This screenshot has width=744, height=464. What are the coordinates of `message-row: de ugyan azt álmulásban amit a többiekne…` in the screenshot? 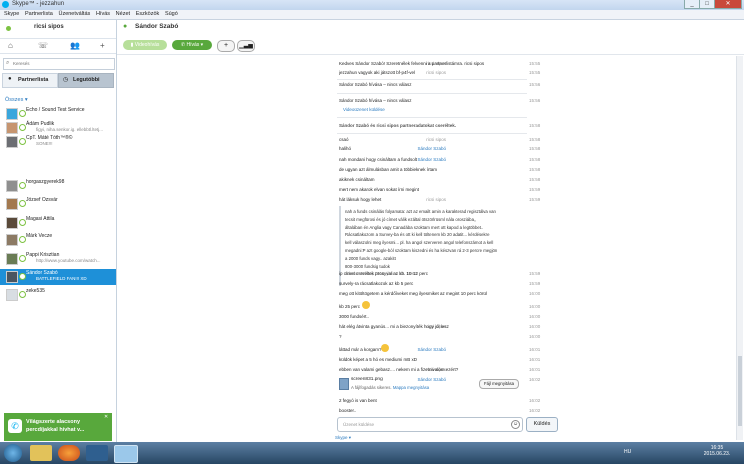 It's located at (430, 170).